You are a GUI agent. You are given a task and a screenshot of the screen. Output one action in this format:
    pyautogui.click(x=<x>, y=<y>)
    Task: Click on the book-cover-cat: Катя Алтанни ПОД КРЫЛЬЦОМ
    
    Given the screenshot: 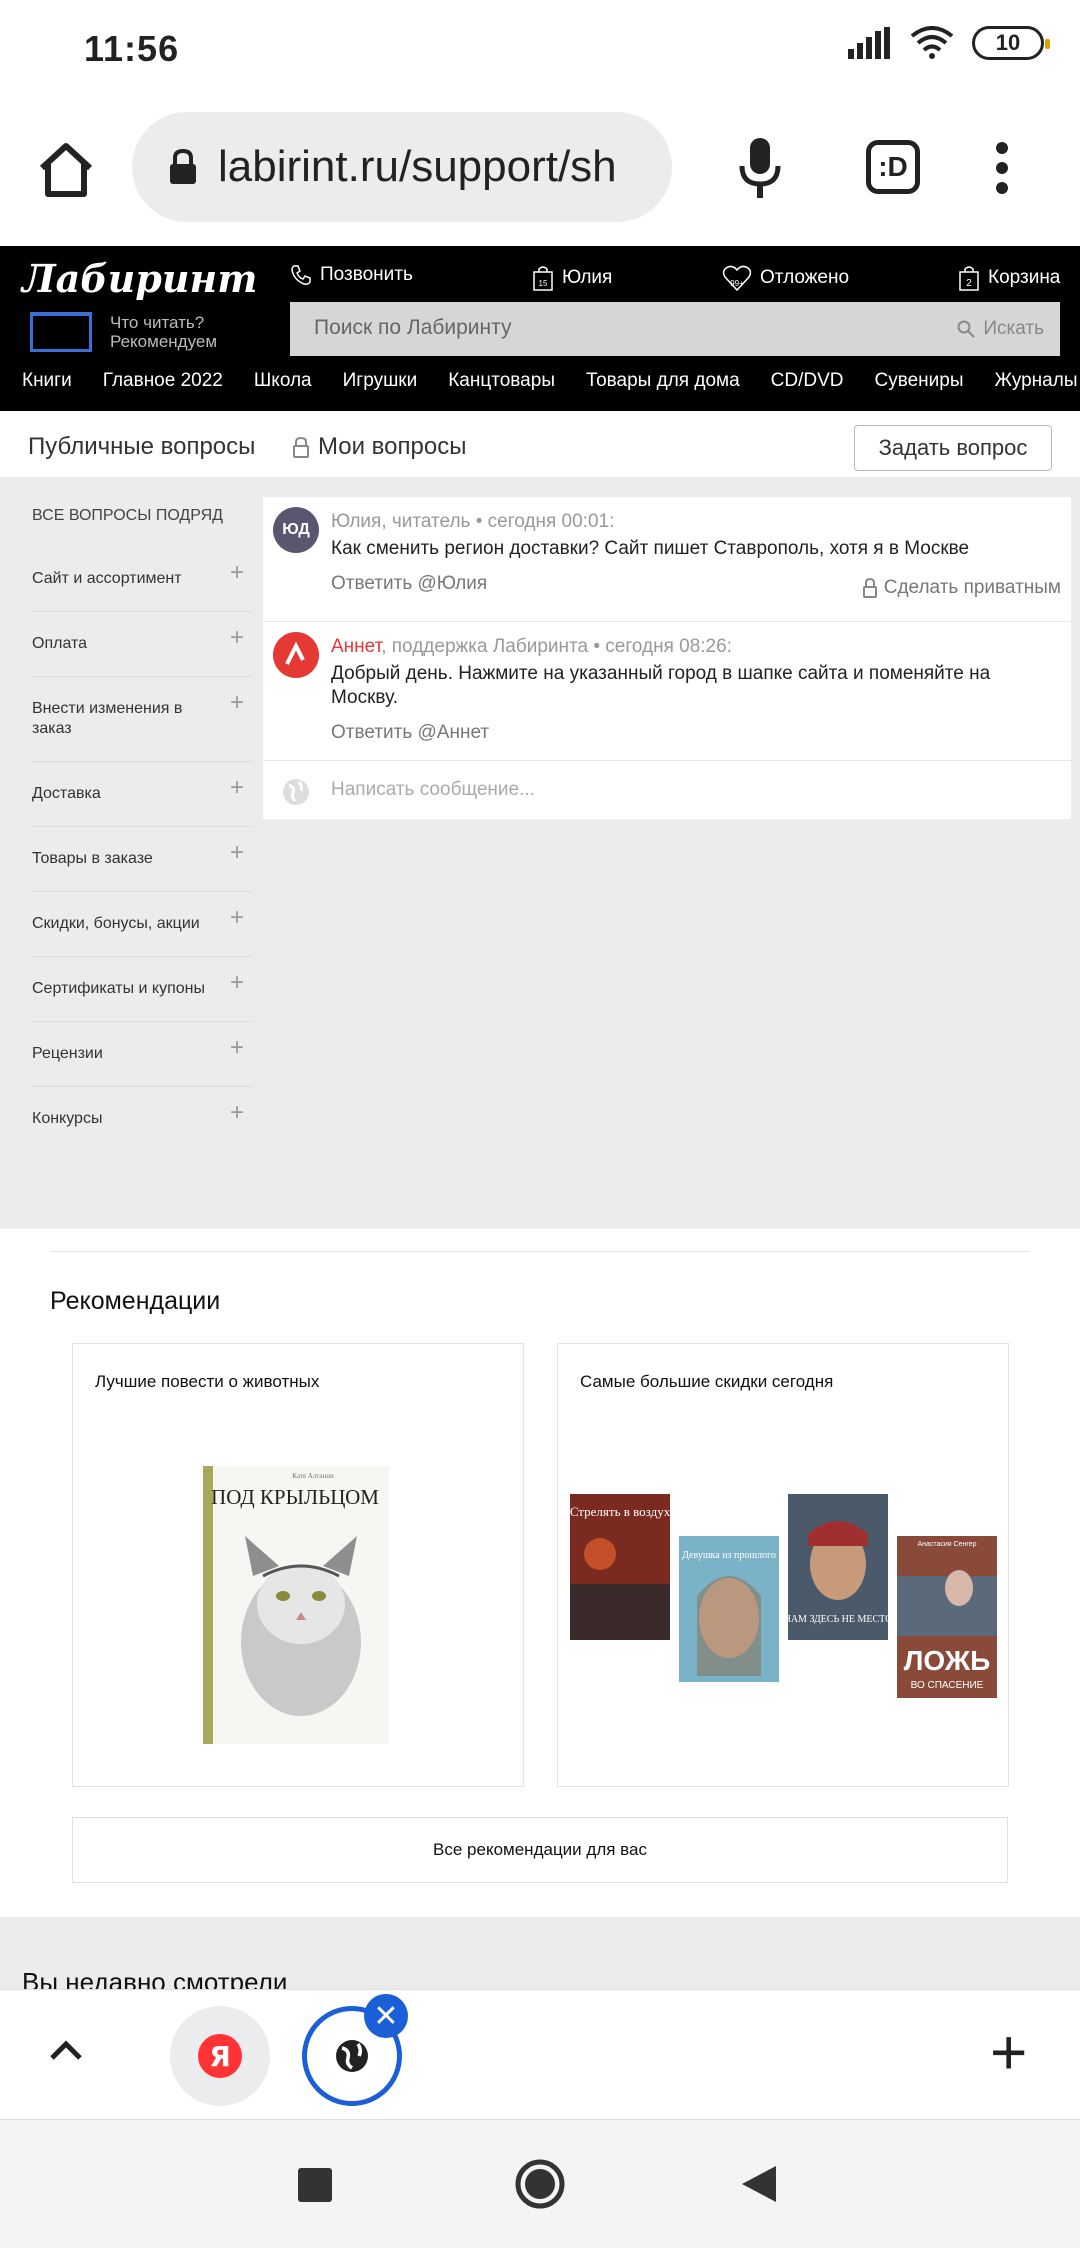 What is the action you would take?
    pyautogui.click(x=296, y=1605)
    